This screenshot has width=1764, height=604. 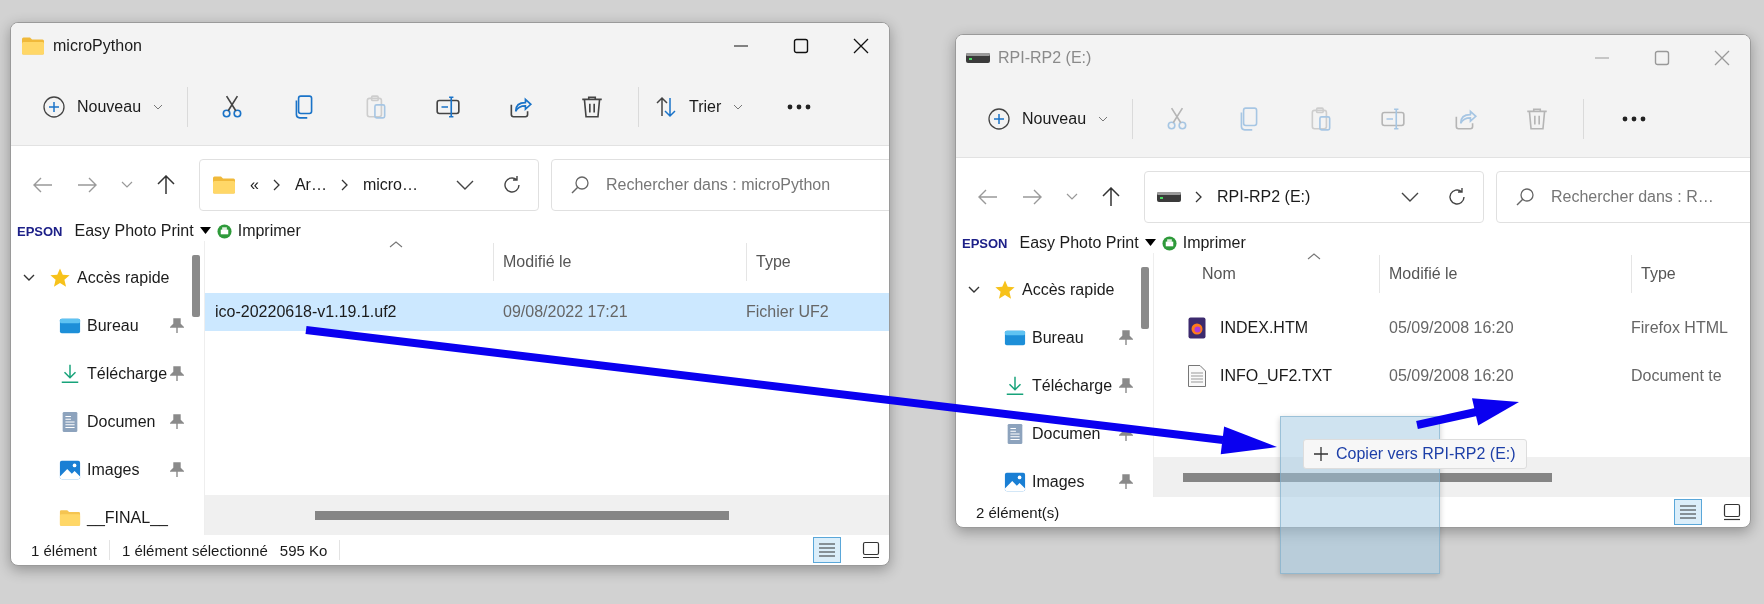 What do you see at coordinates (985, 243) in the screenshot?
I see `epson-logo: EPSON` at bounding box center [985, 243].